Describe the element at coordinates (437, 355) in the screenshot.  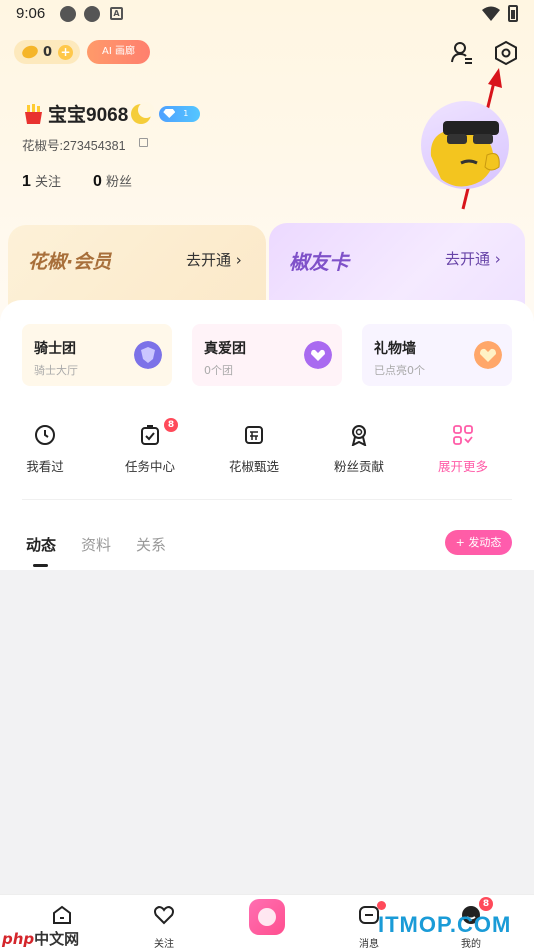
I see `gift-wall-card: 礼物墙 已点亮0个` at that location.